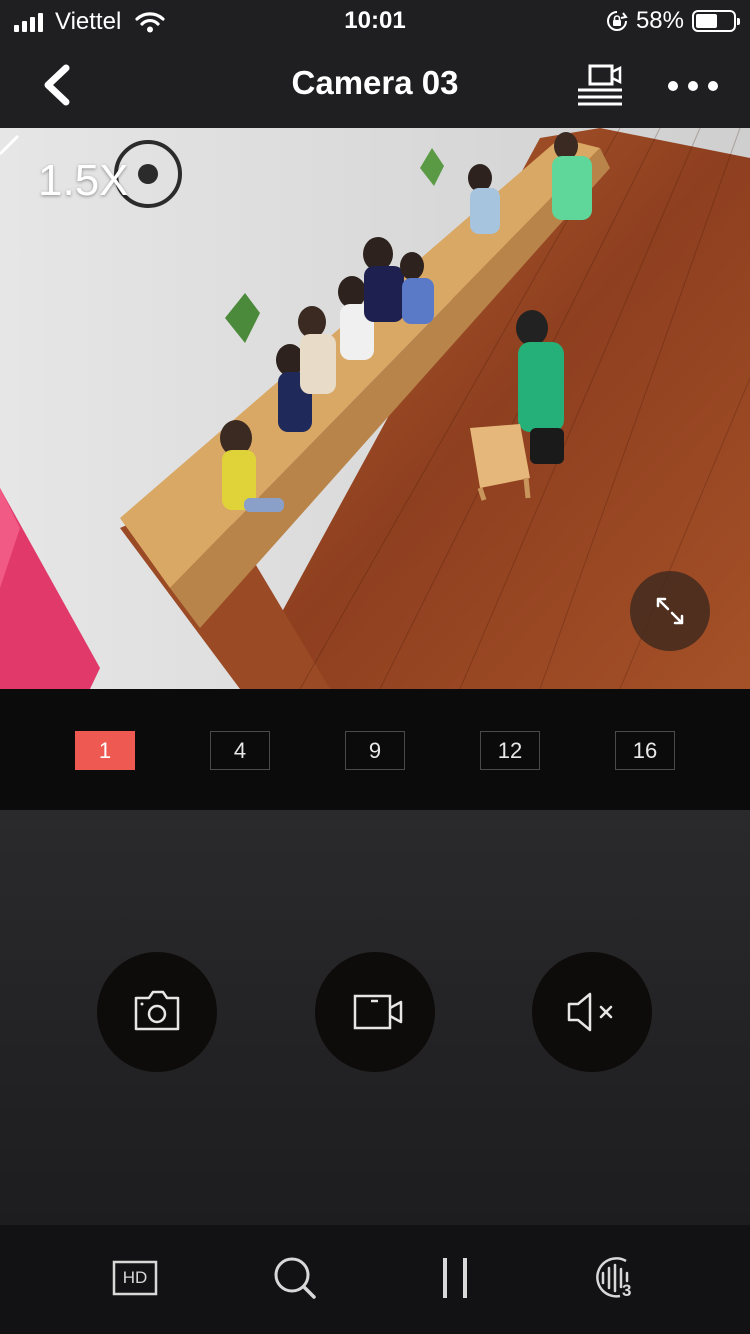  I want to click on nav-bar: Camera 03, so click(375, 86).